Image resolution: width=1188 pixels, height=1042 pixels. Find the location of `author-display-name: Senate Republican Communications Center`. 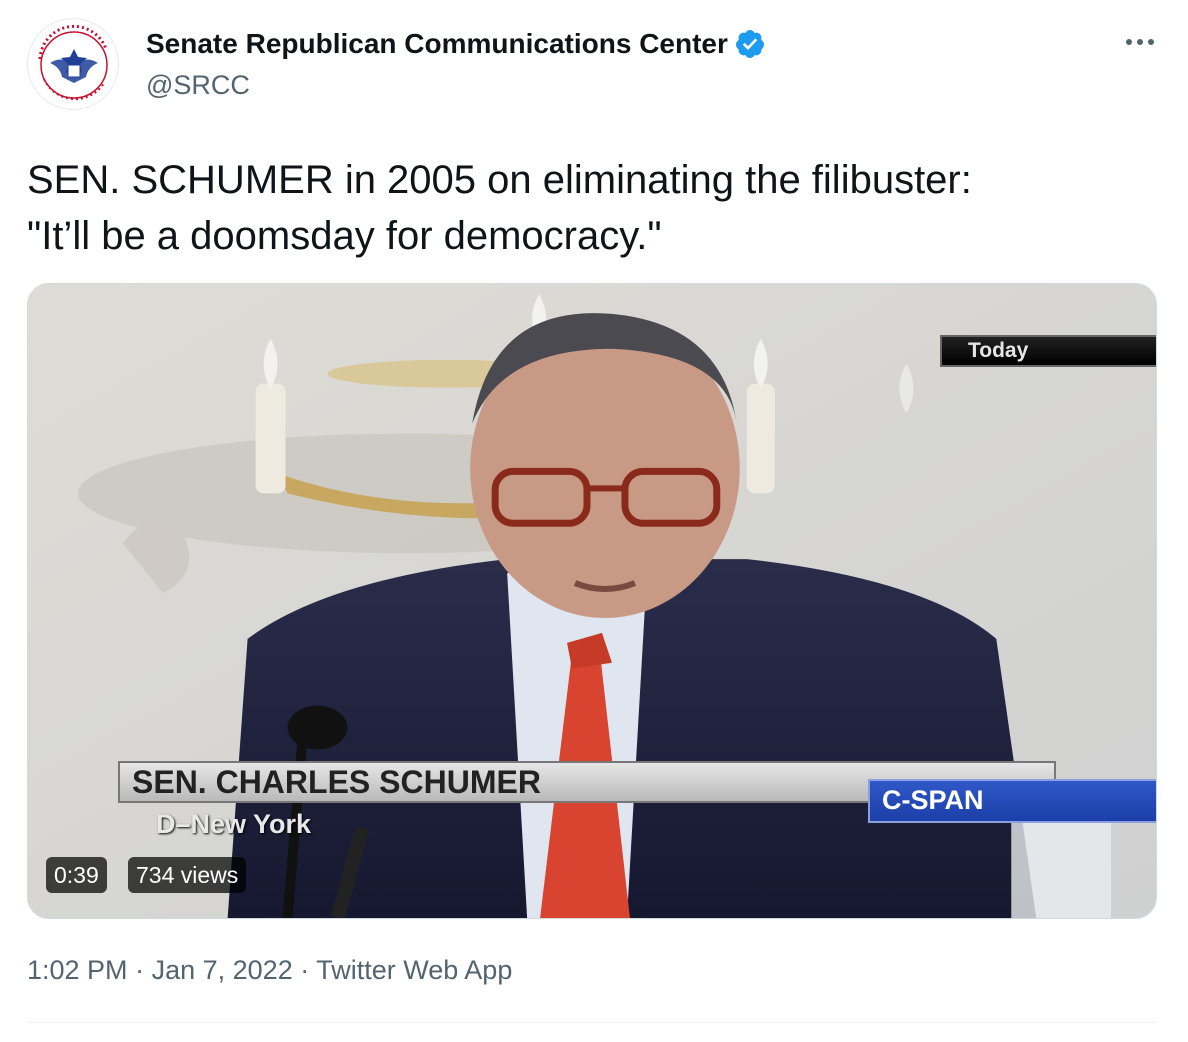

author-display-name: Senate Republican Communications Center is located at coordinates (456, 44).